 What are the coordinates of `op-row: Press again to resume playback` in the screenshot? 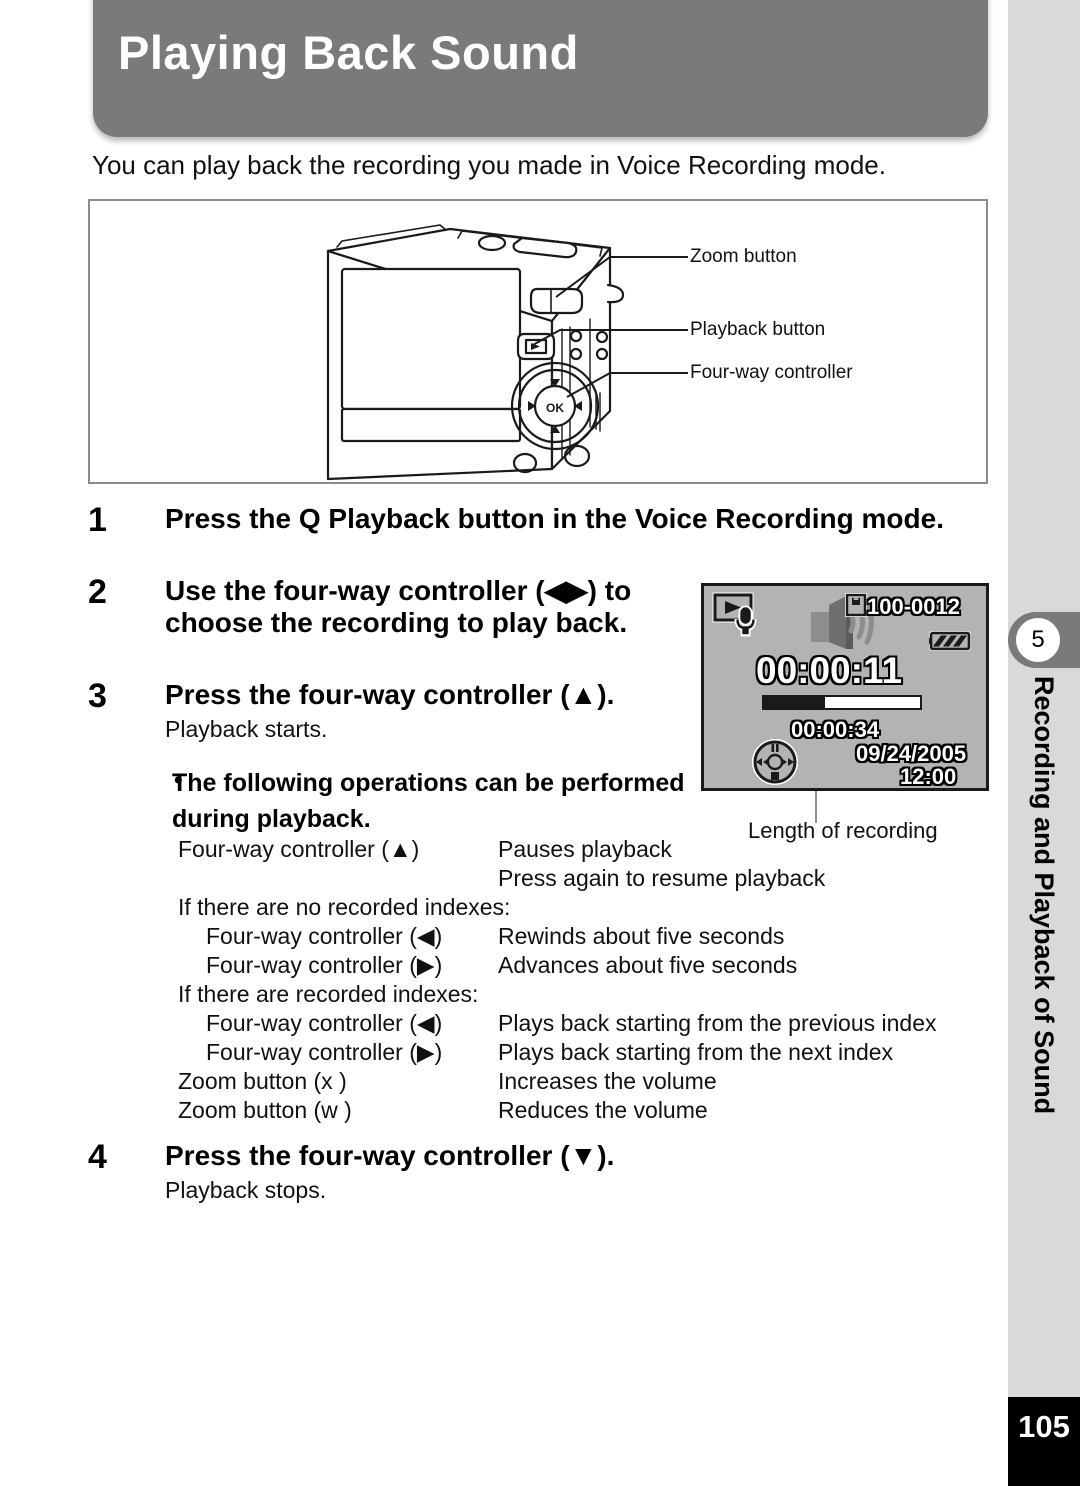 It's located at (593, 879).